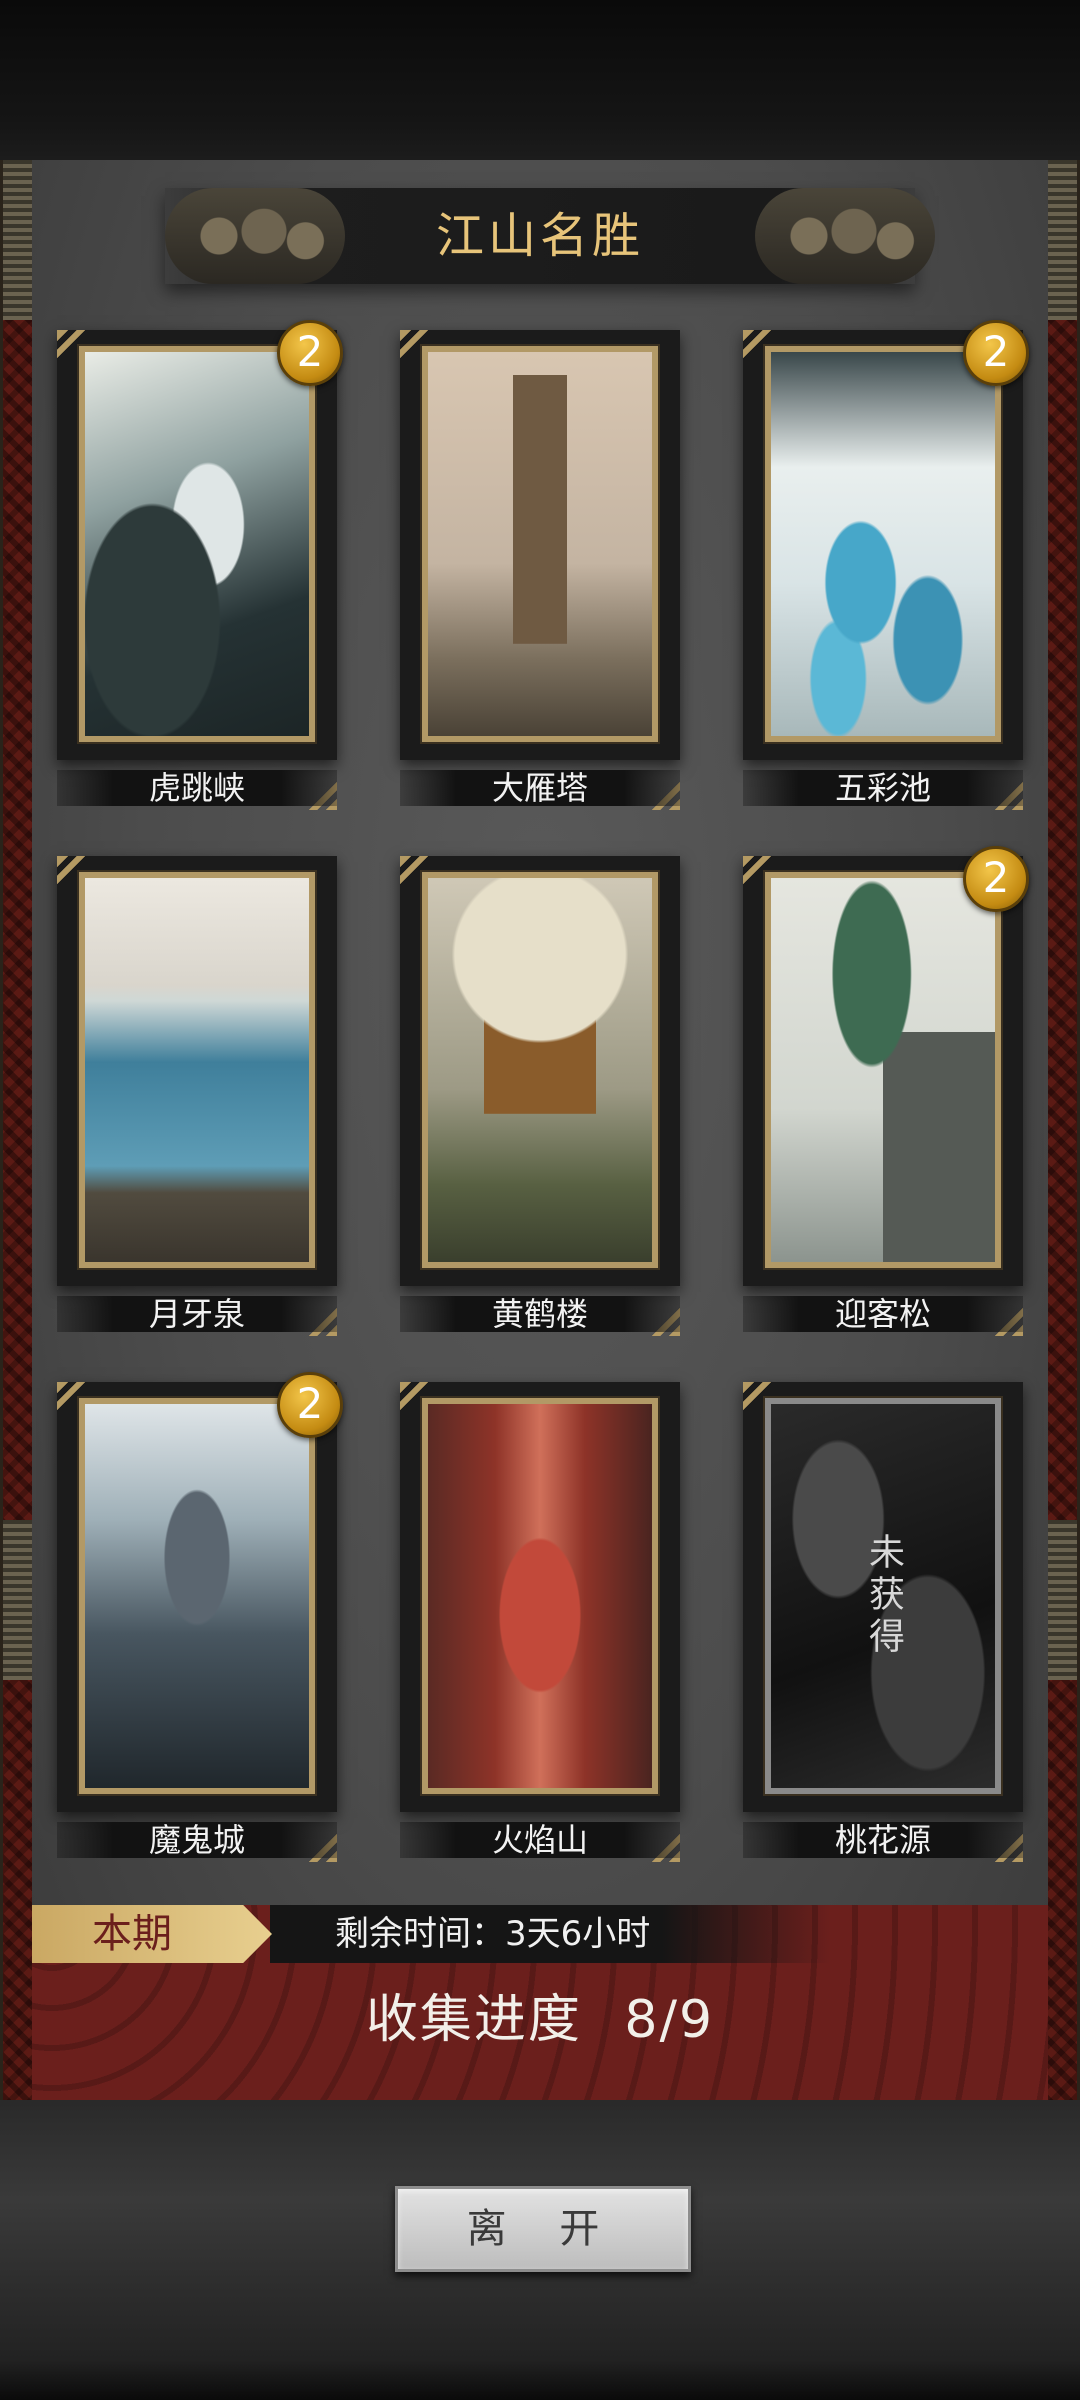 This screenshot has height=2400, width=1080. Describe the element at coordinates (540, 1840) in the screenshot. I see `card-label: 火焰山` at that location.